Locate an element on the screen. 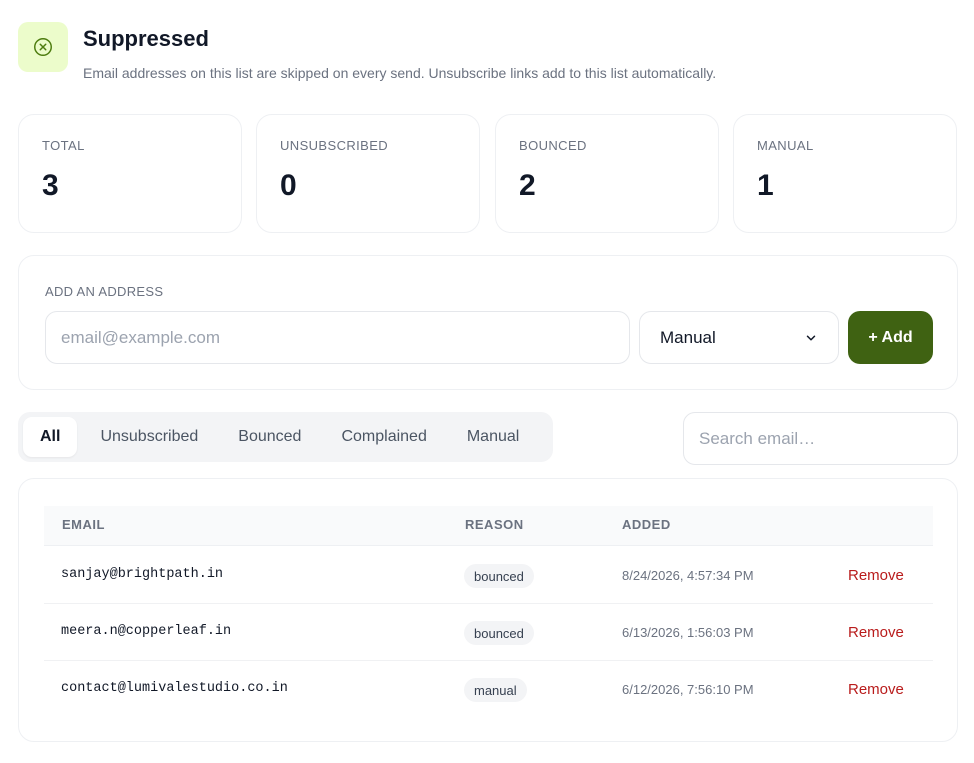  tab-bounced: Bounced is located at coordinates (269, 437).